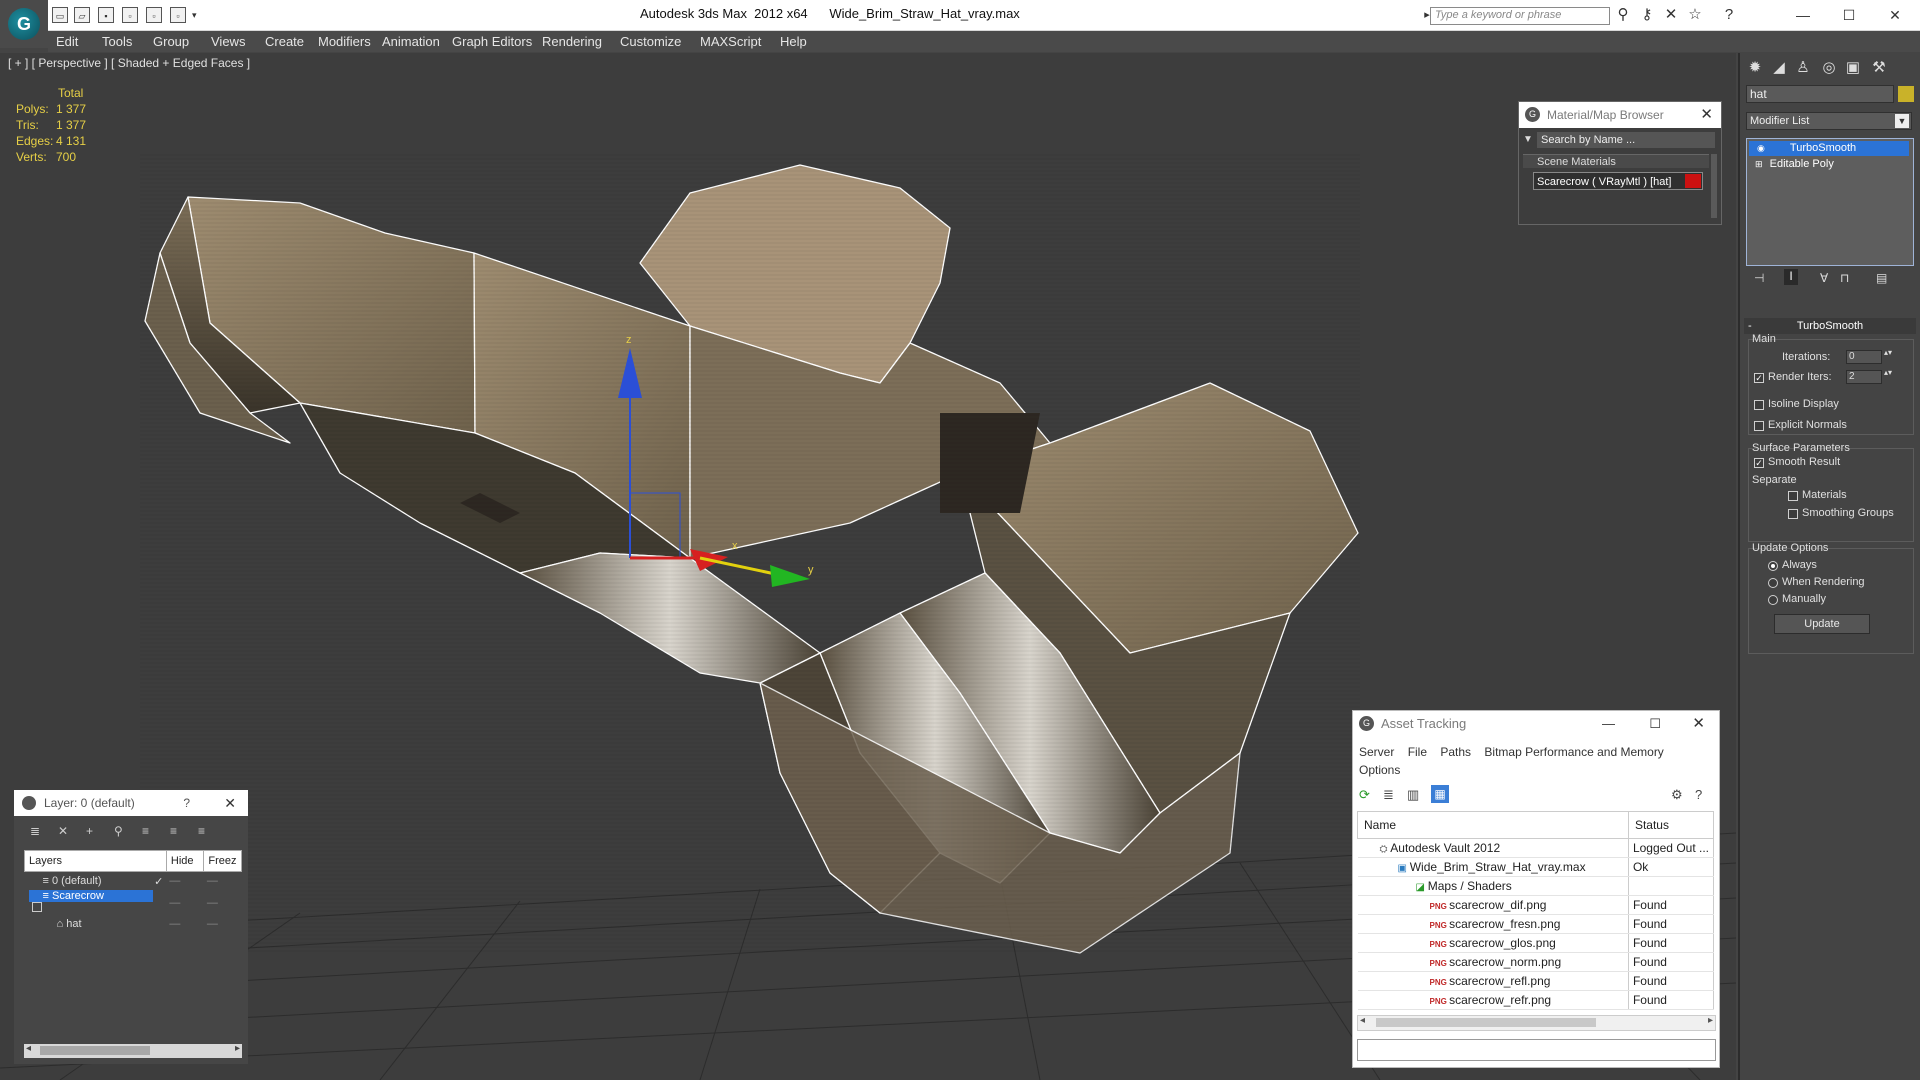  Describe the element at coordinates (572, 41) in the screenshot. I see `menu-rendering: Rendering` at that location.